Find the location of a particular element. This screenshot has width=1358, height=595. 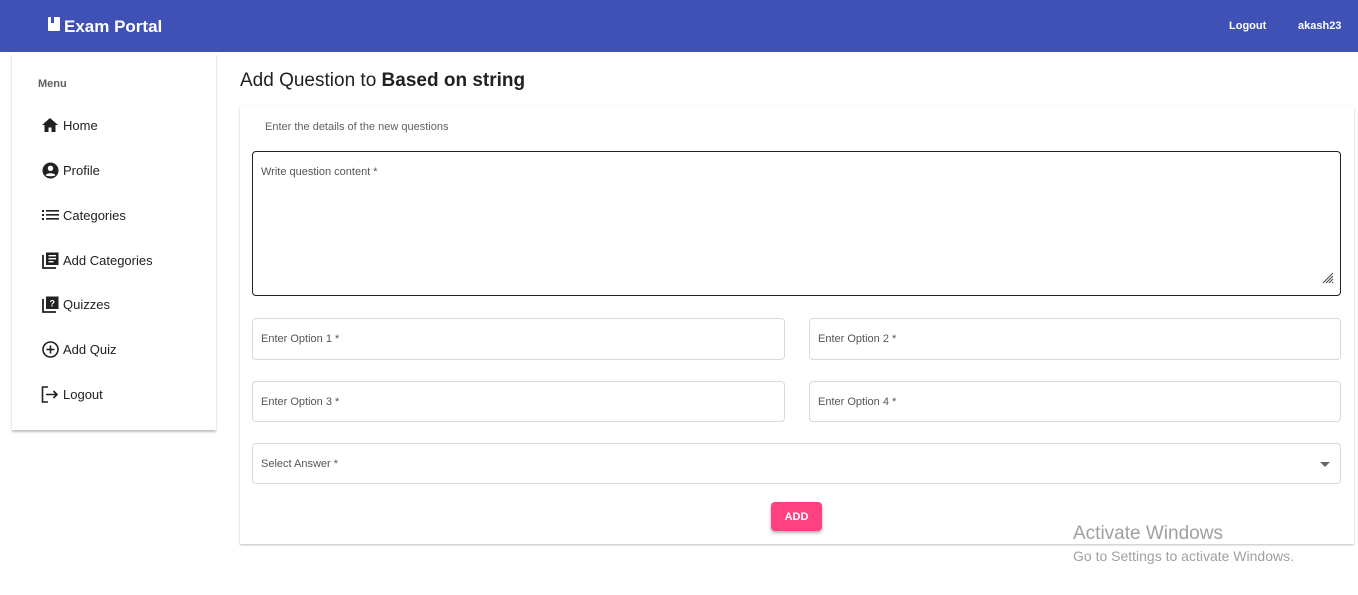

option-2-label: Enter Option 2 * is located at coordinates (857, 339).